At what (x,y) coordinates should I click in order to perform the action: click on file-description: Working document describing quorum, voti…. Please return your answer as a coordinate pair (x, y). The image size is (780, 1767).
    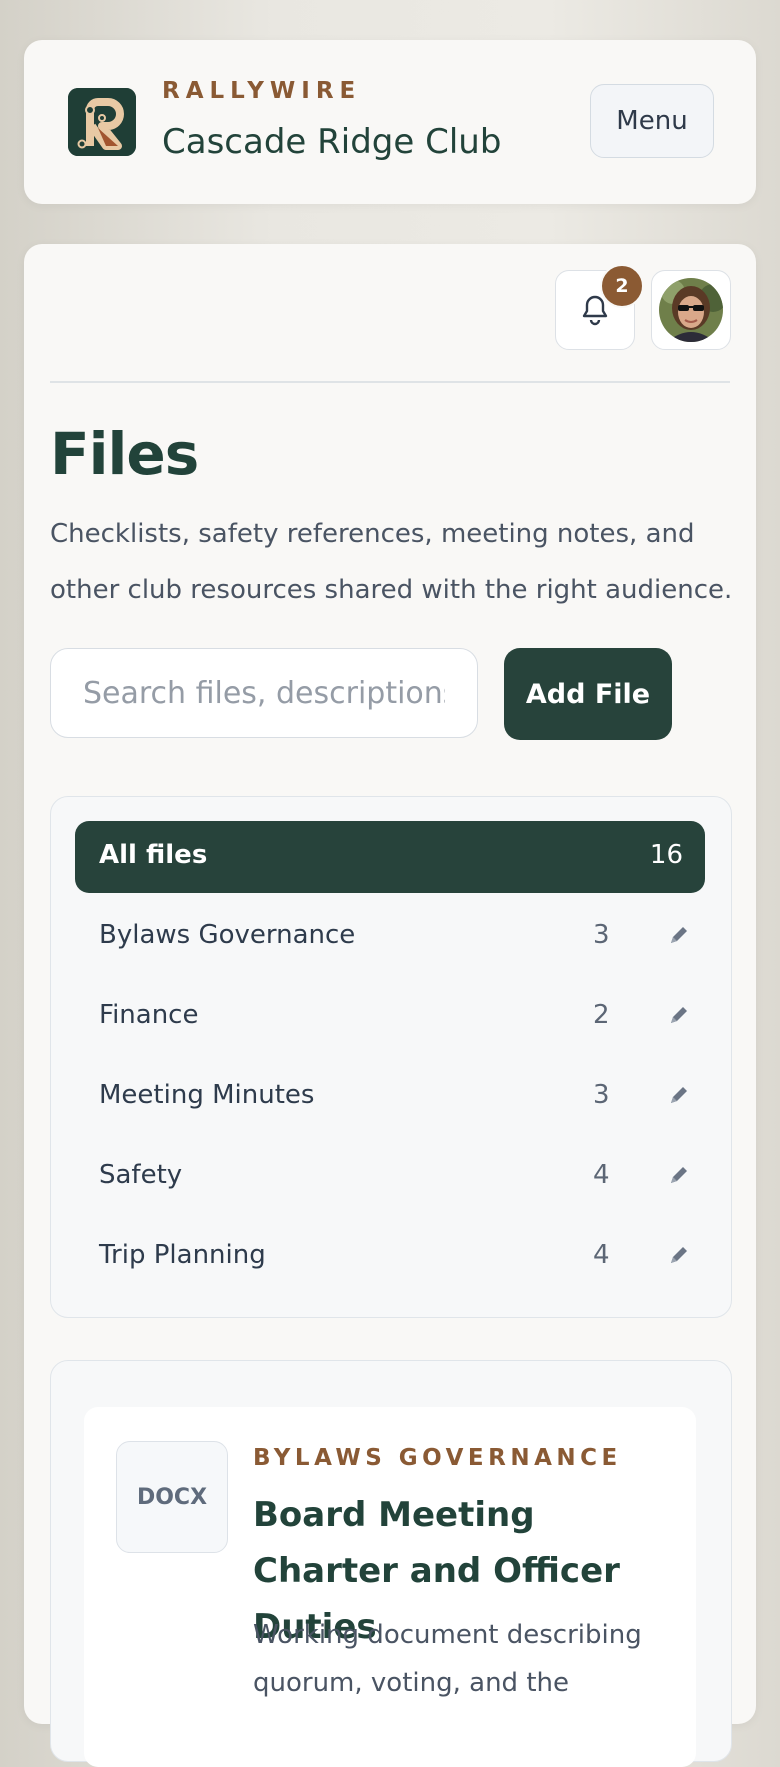
    Looking at the image, I should click on (447, 1659).